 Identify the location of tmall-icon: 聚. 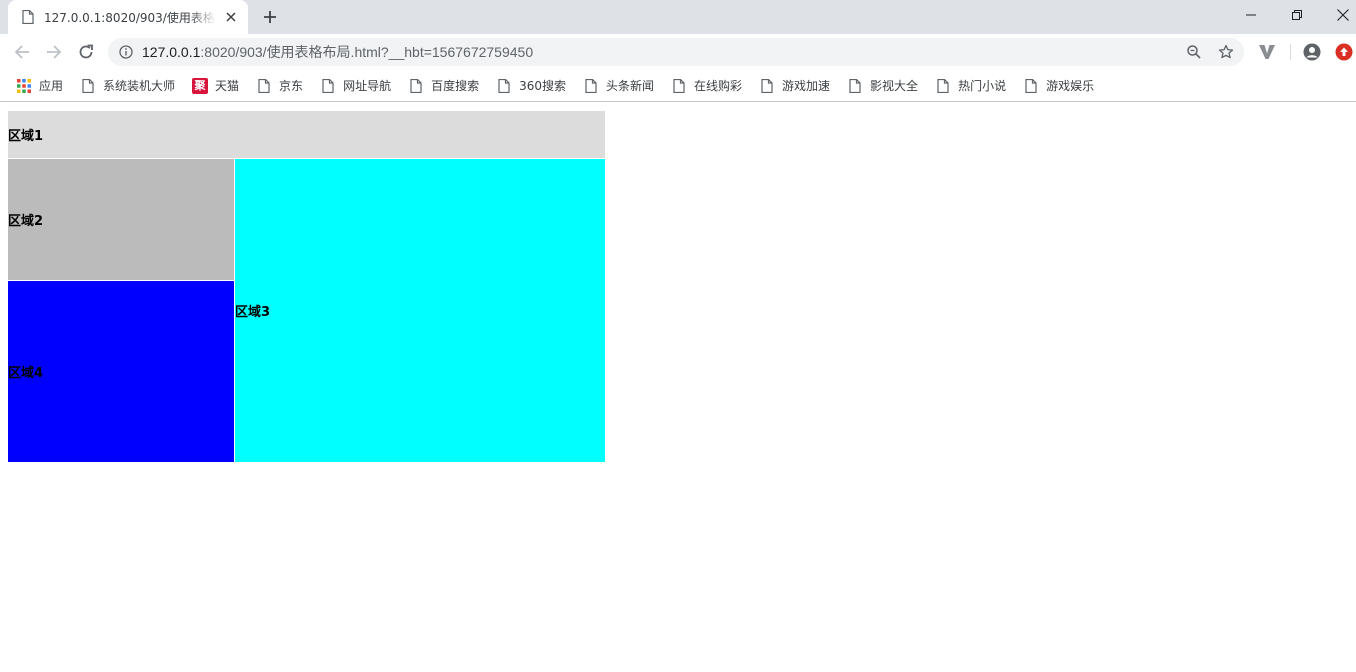
(200, 85).